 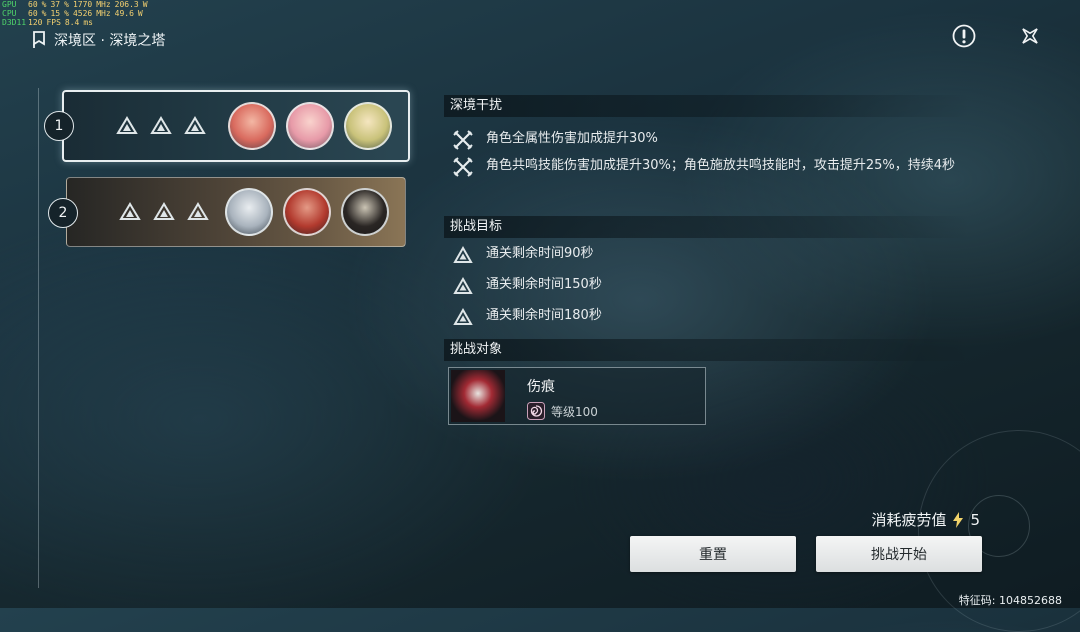 What do you see at coordinates (126, 4) in the screenshot?
I see `overlay-value: 206.3` at bounding box center [126, 4].